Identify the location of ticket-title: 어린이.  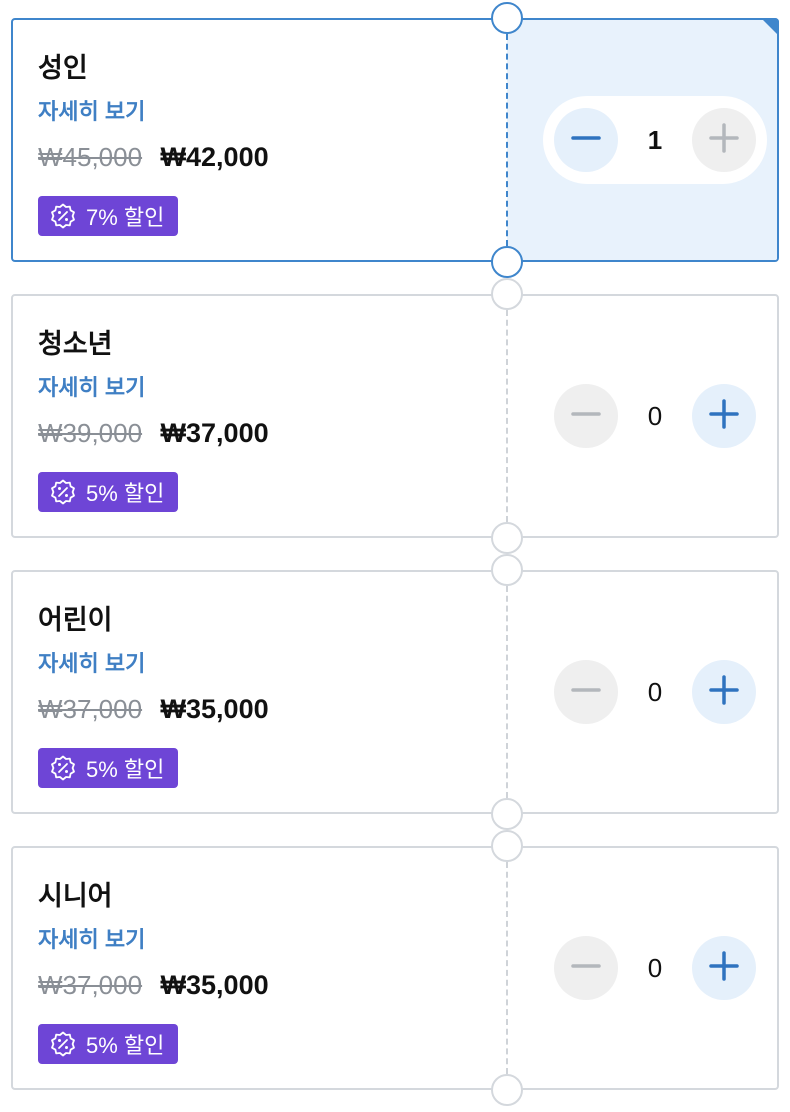
(75, 620).